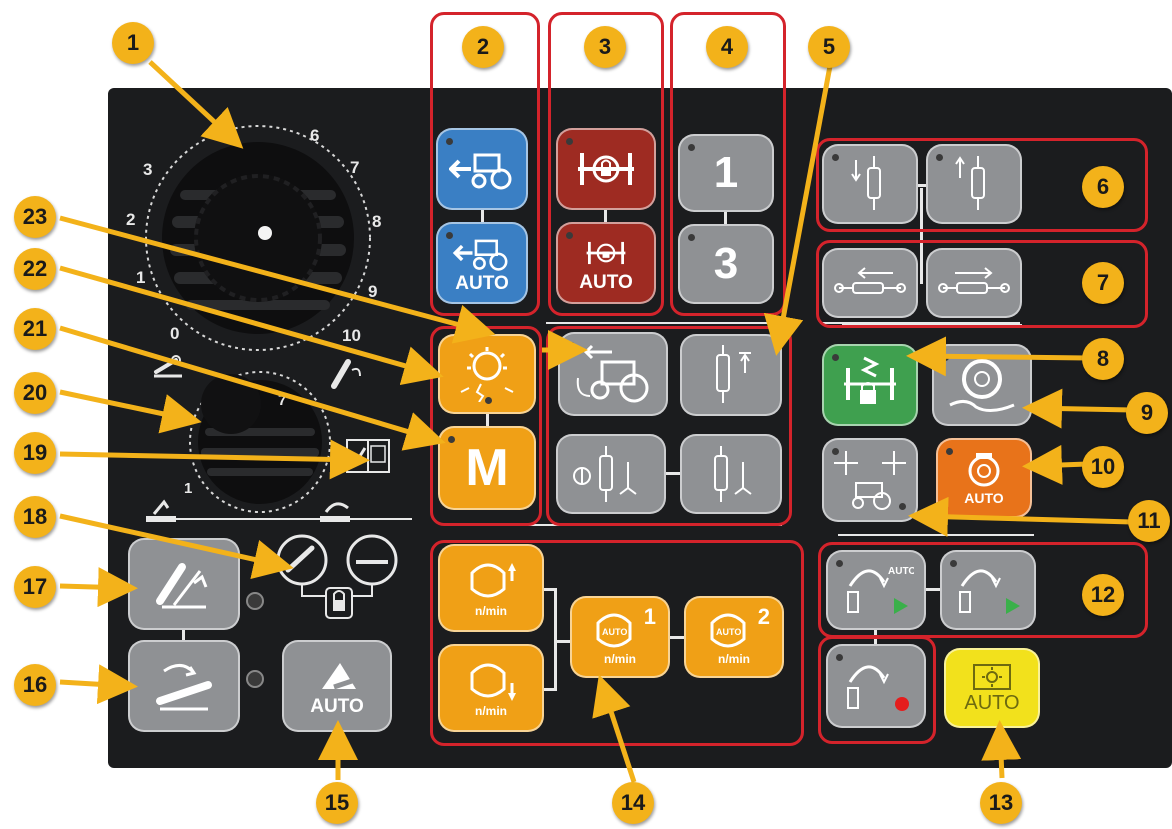  Describe the element at coordinates (35, 269) in the screenshot. I see `callout-22: 22` at that location.